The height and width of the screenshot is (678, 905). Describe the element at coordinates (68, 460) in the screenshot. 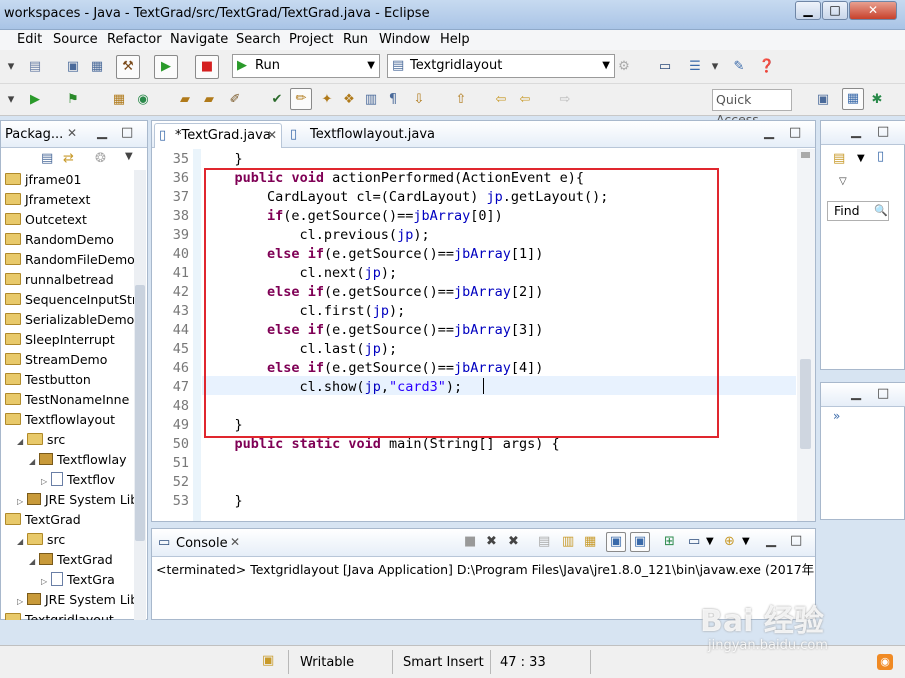

I see `tree-item: ◢ Textflowlay` at that location.